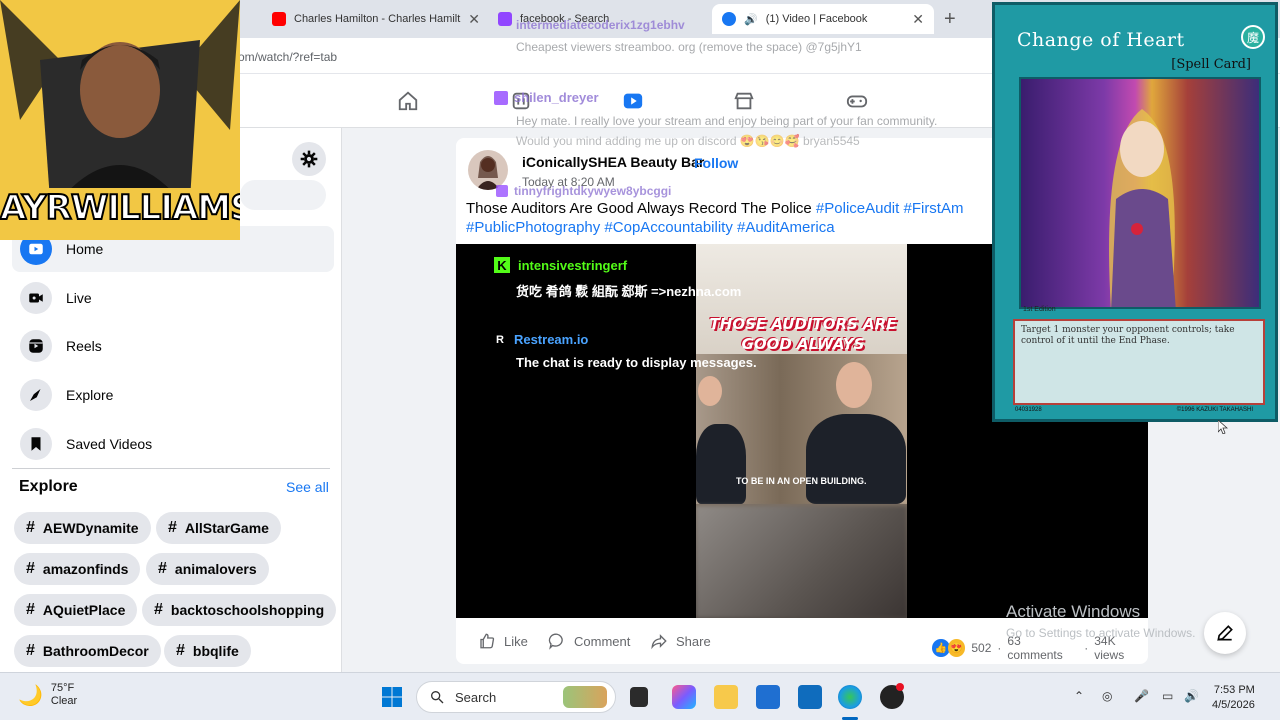 This screenshot has width=1280, height=720. I want to click on tab-youtube: Charles Hamilton - Charles Hamilt ✕, so click(373, 19).